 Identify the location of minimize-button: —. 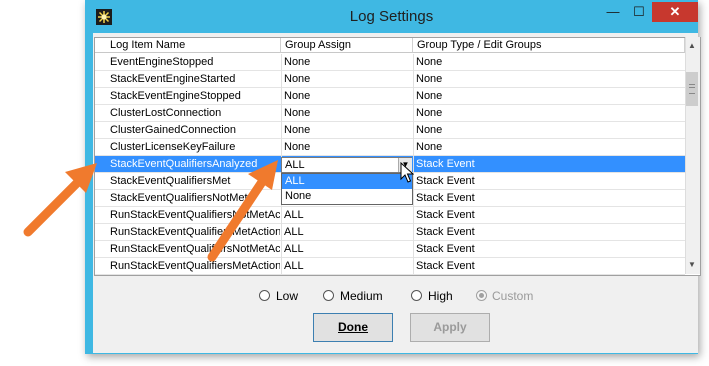
(613, 12).